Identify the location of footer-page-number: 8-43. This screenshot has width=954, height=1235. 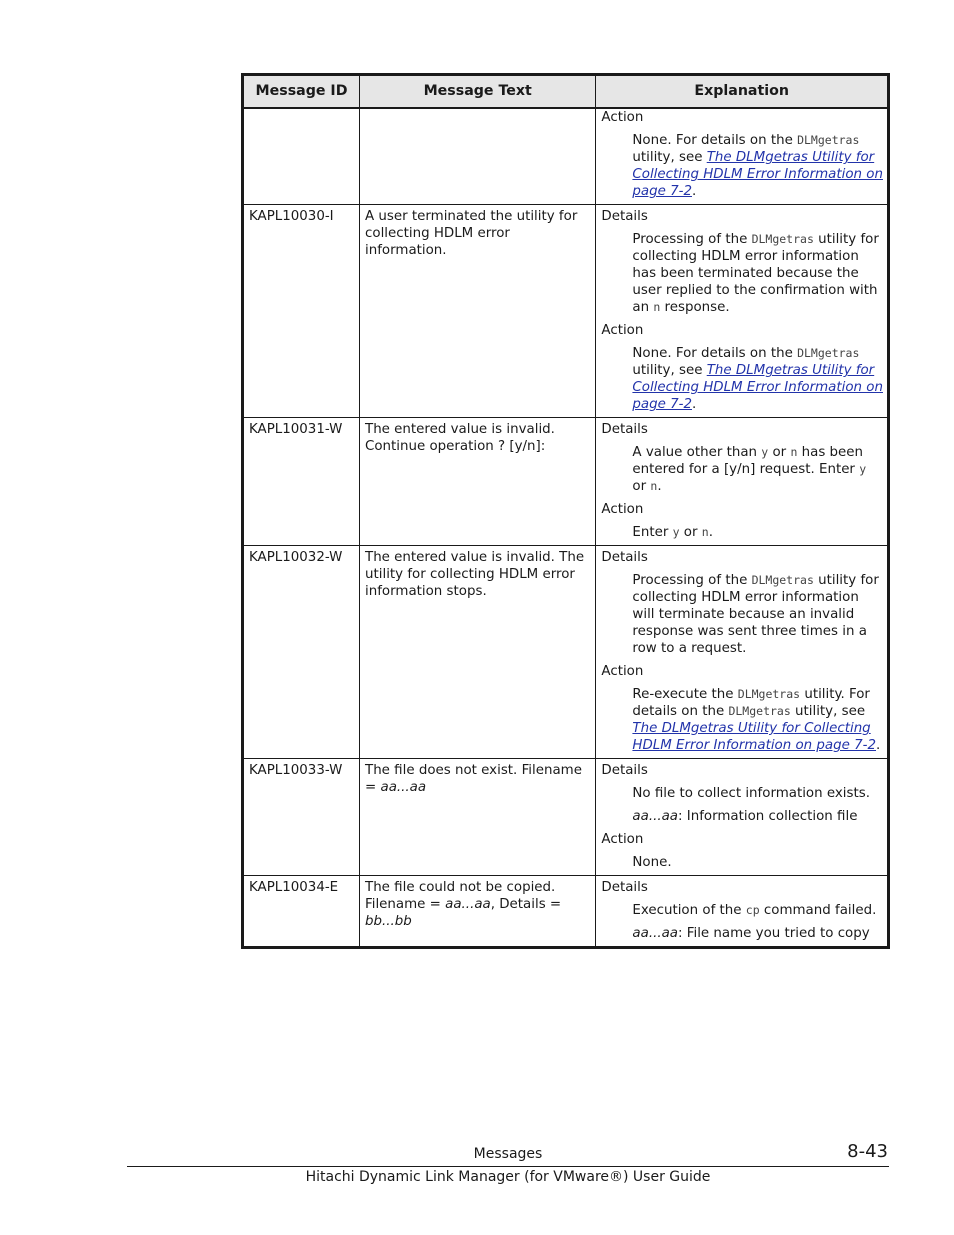
(867, 1151).